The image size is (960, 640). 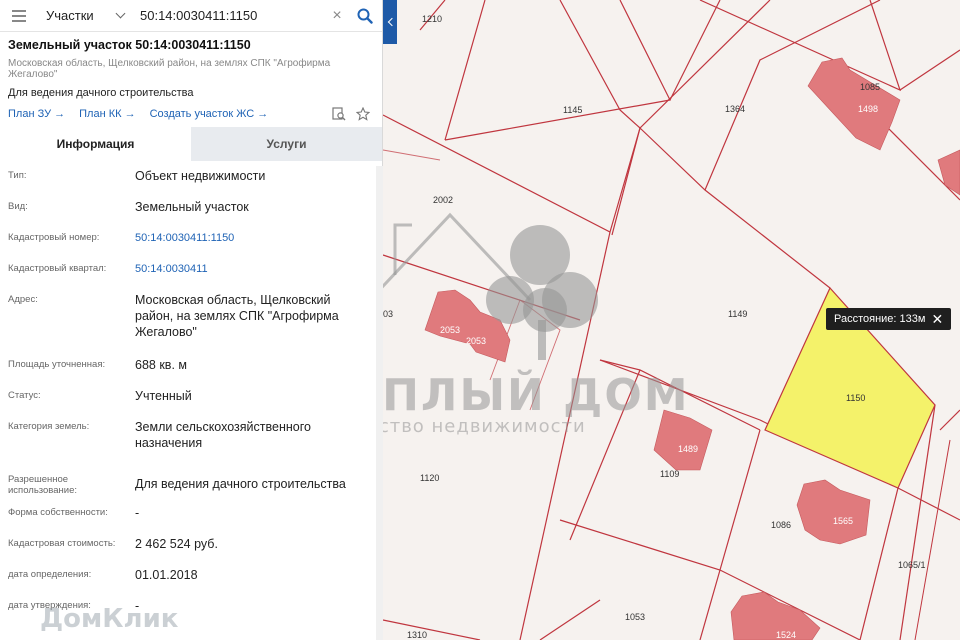 I want to click on search-bar: Участки ×, so click(x=191, y=16).